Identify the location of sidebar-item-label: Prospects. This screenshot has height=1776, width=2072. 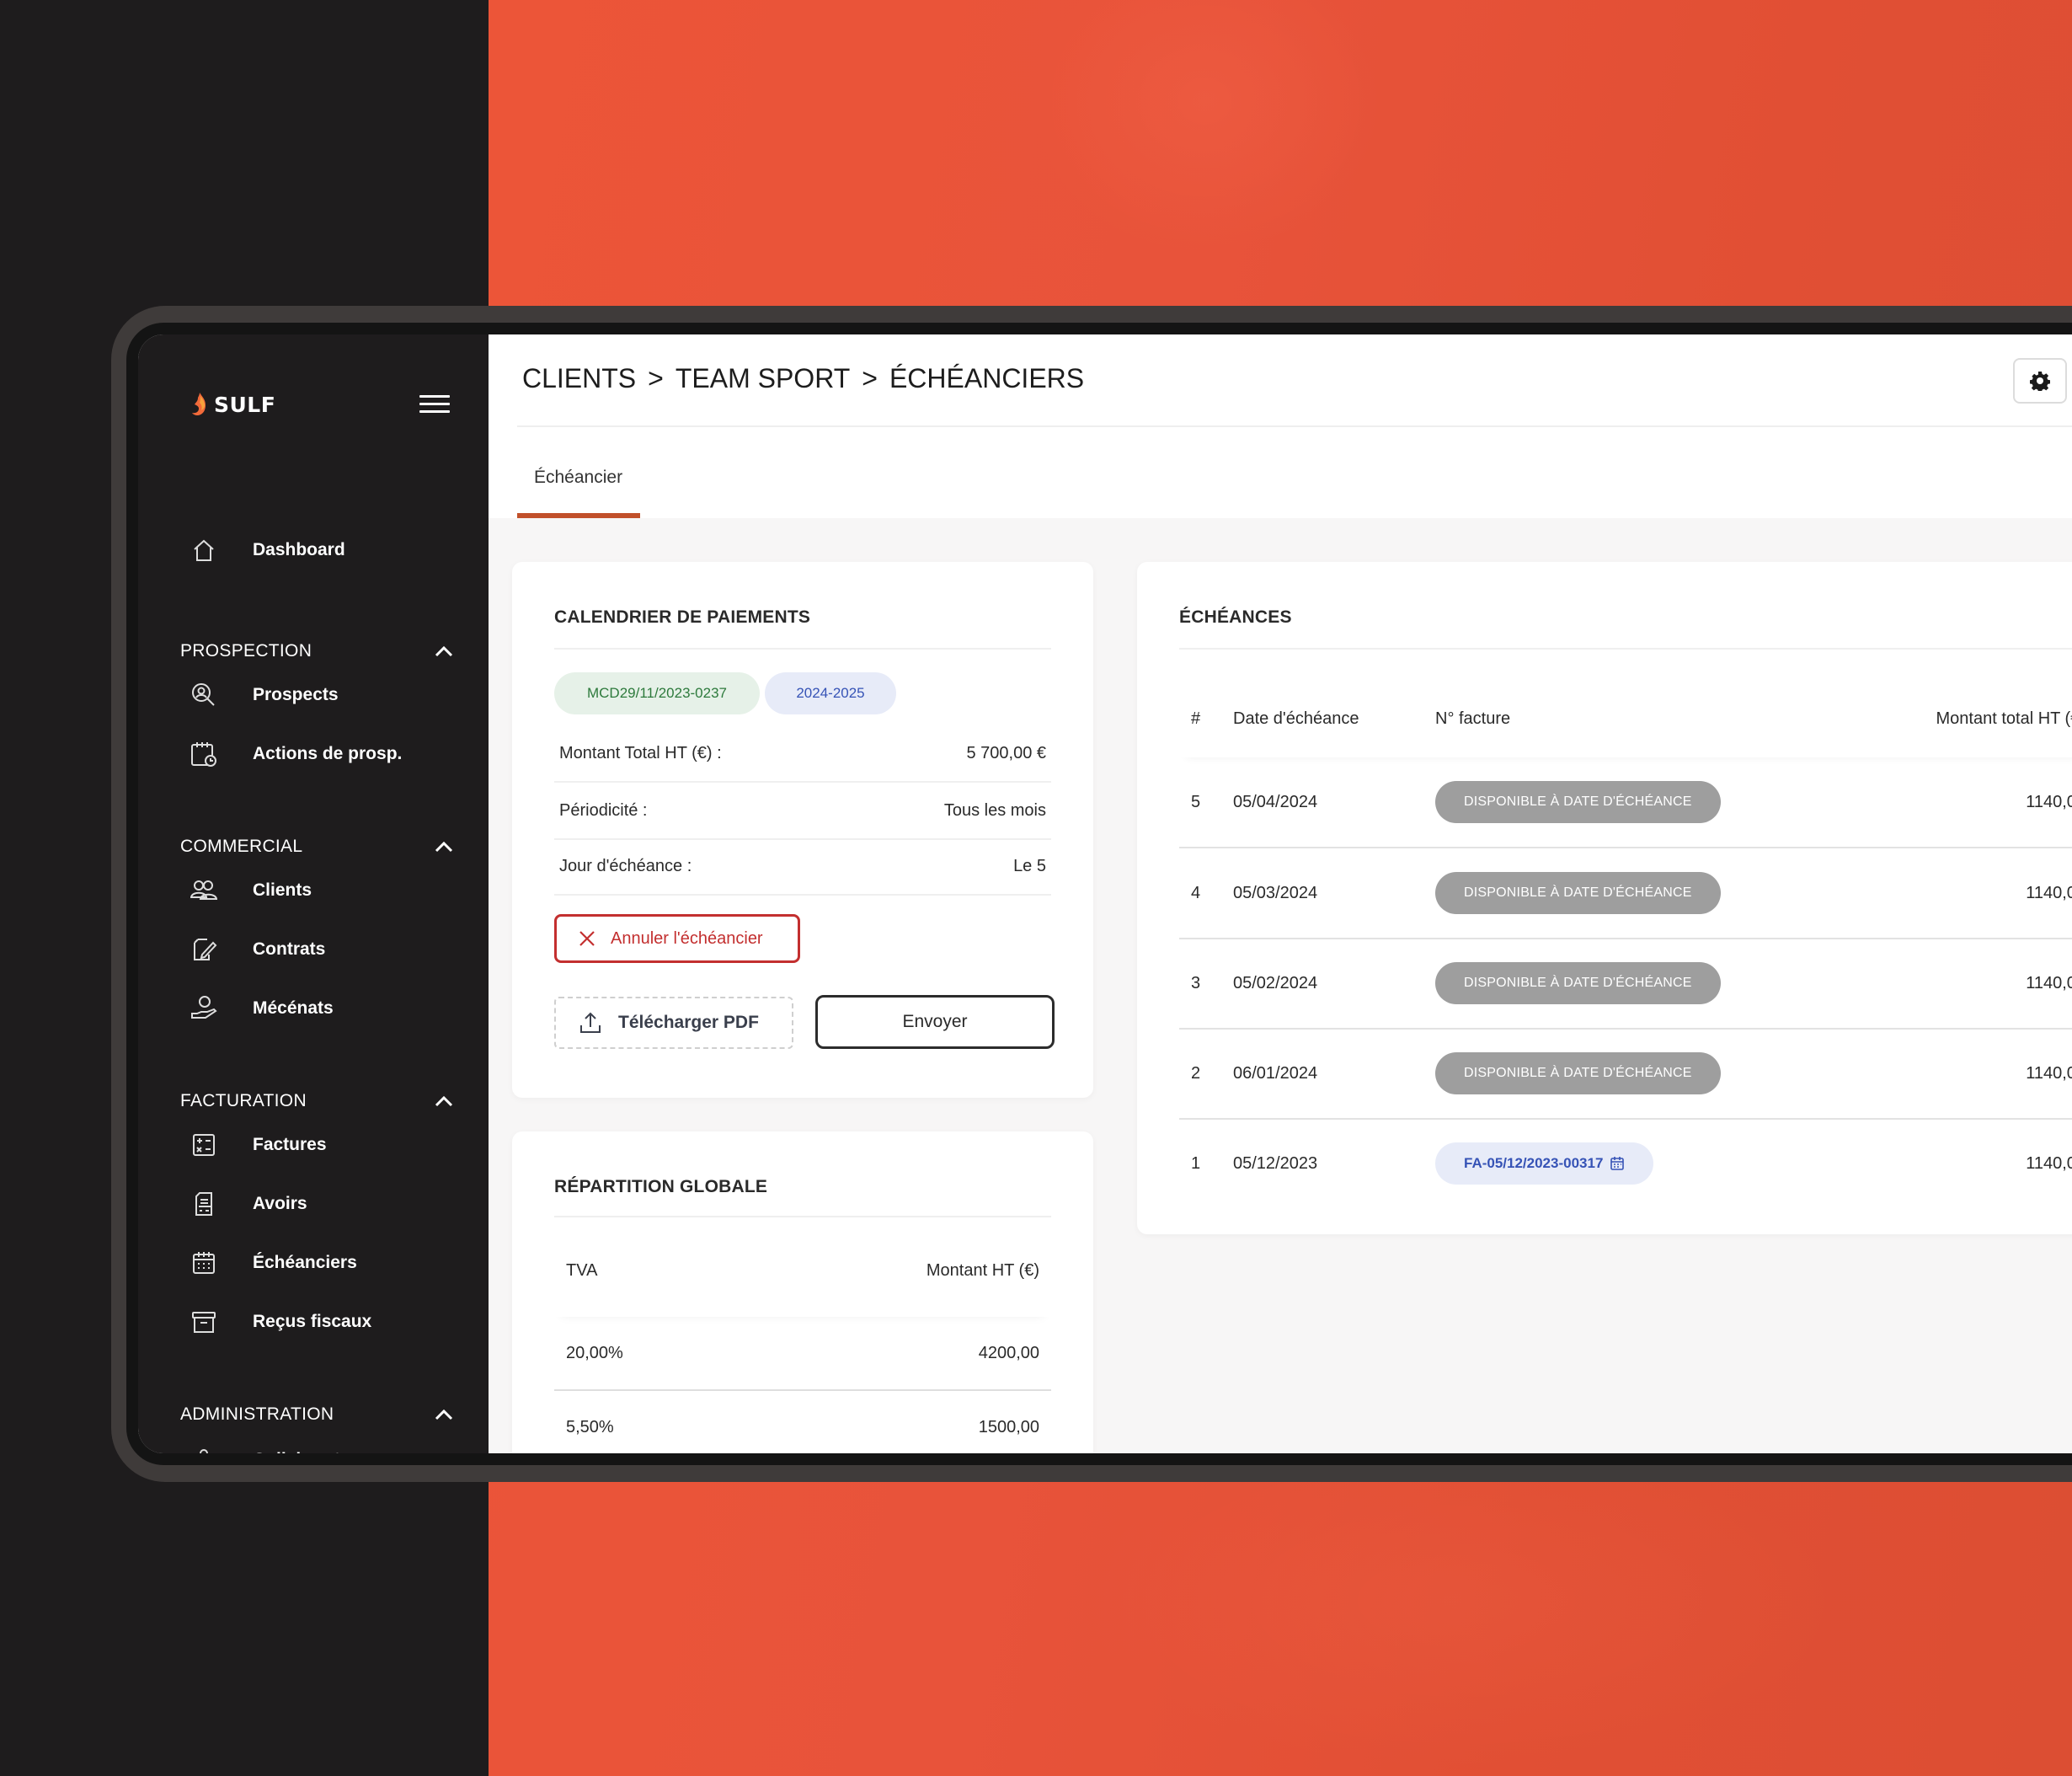
(296, 694).